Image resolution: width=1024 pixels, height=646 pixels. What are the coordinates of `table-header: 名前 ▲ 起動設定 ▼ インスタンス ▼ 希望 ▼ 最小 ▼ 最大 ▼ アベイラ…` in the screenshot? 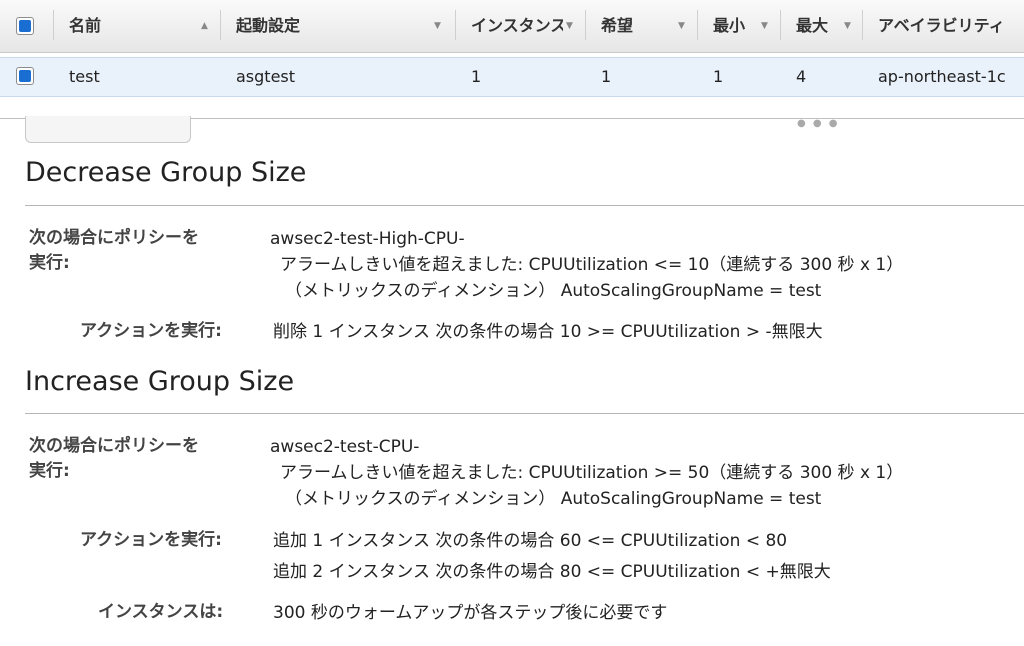 It's located at (512, 26).